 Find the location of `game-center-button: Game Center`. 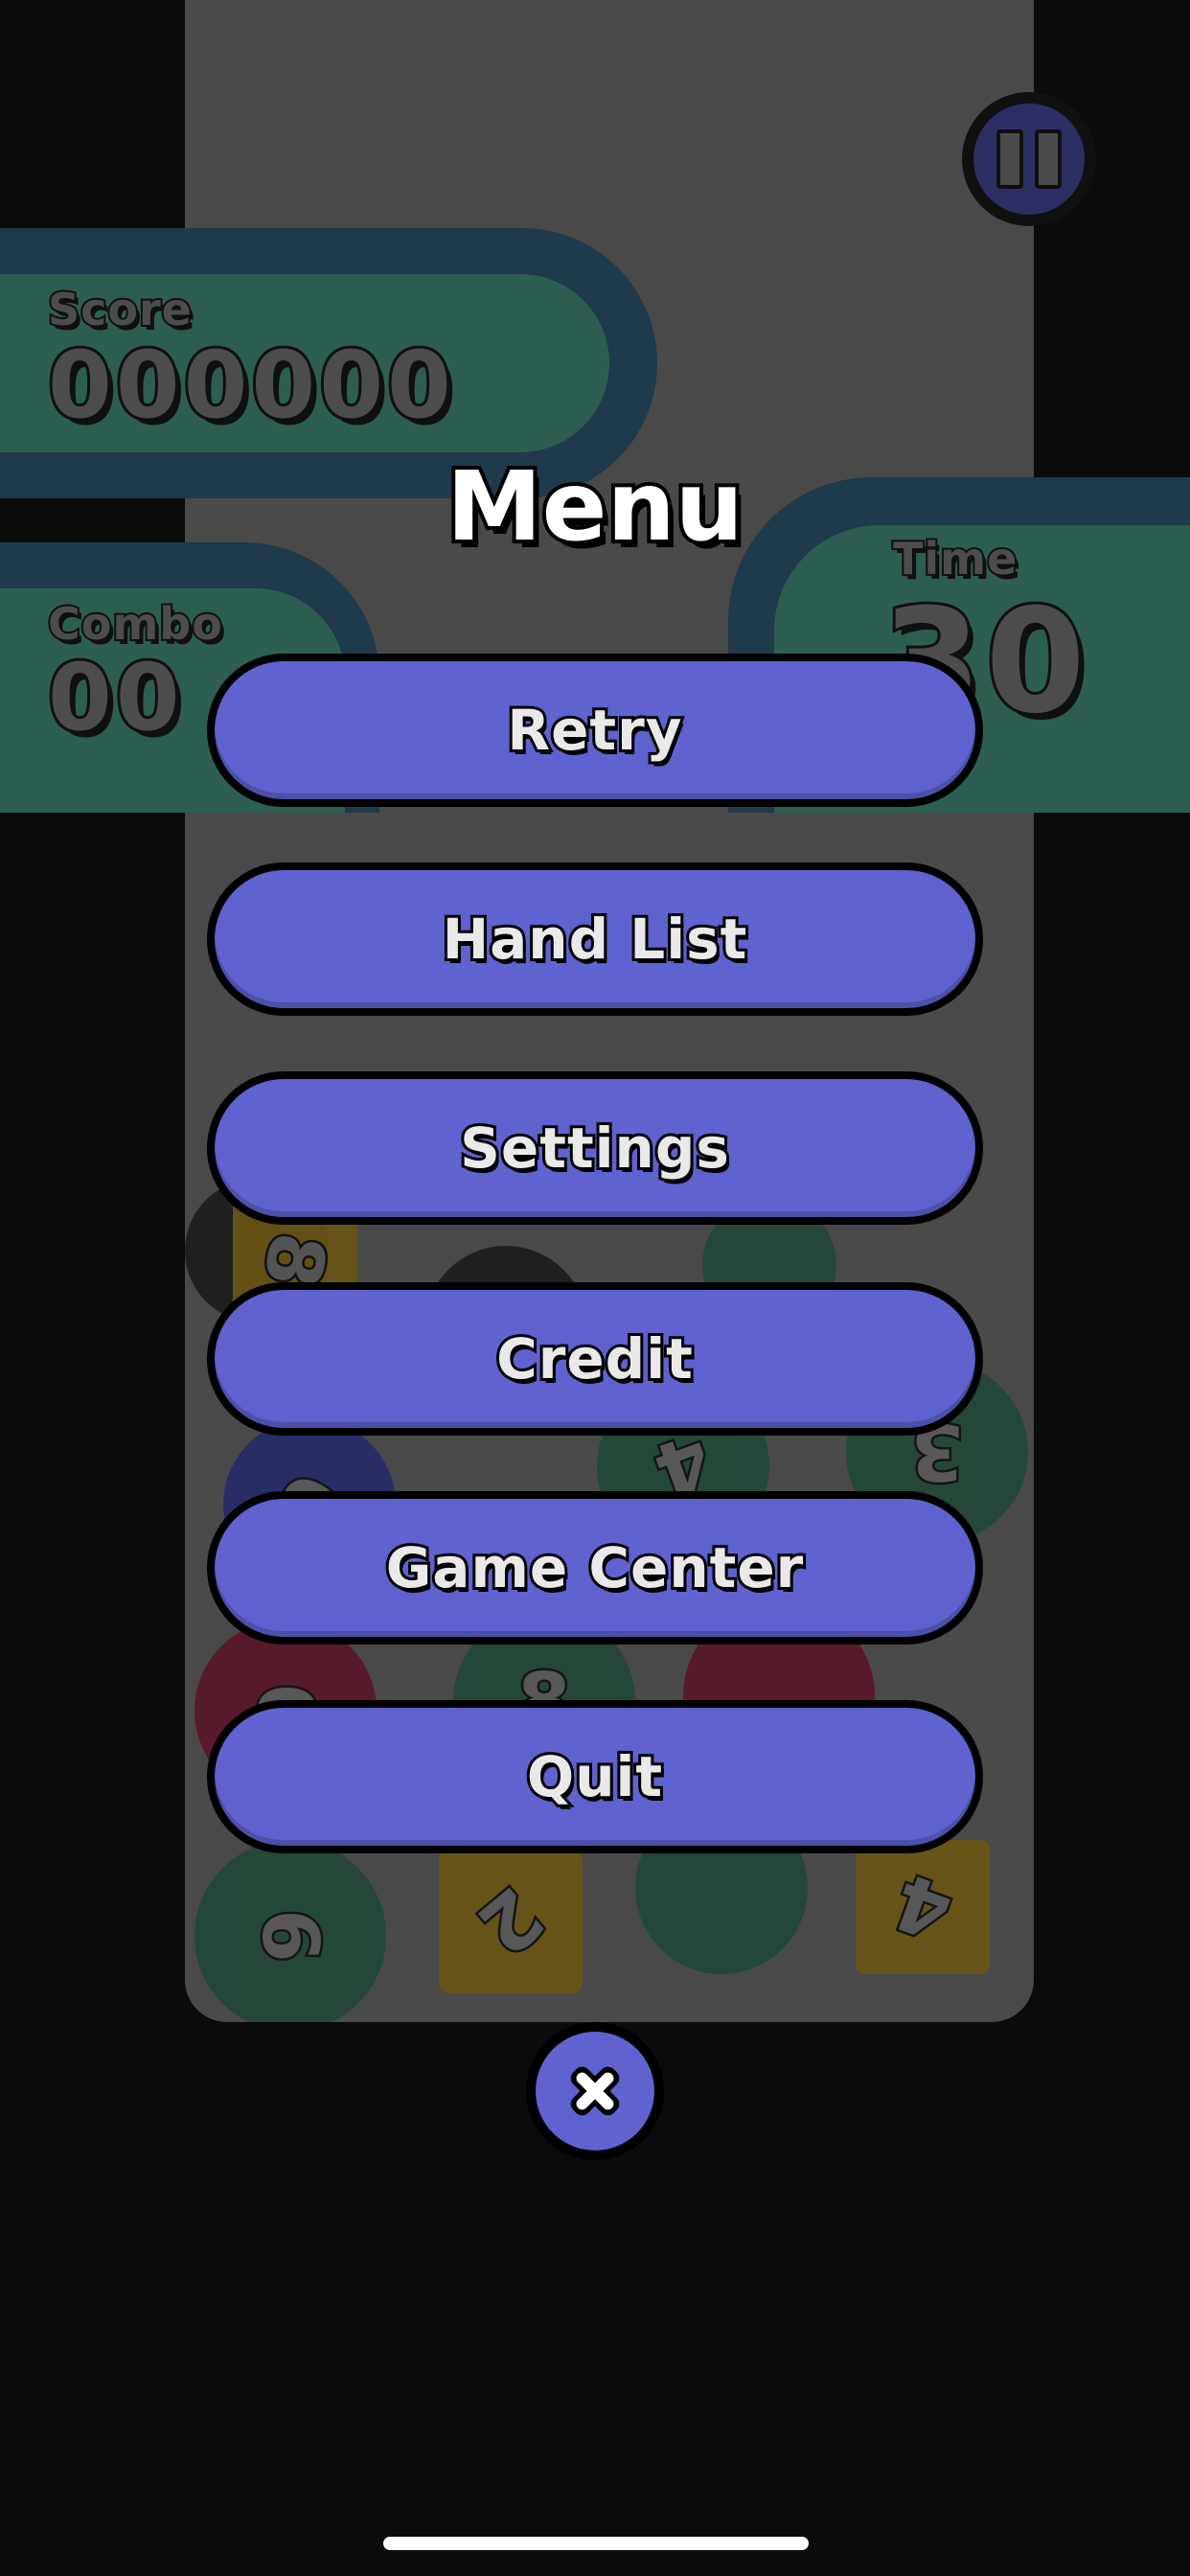

game-center-button: Game Center is located at coordinates (595, 1567).